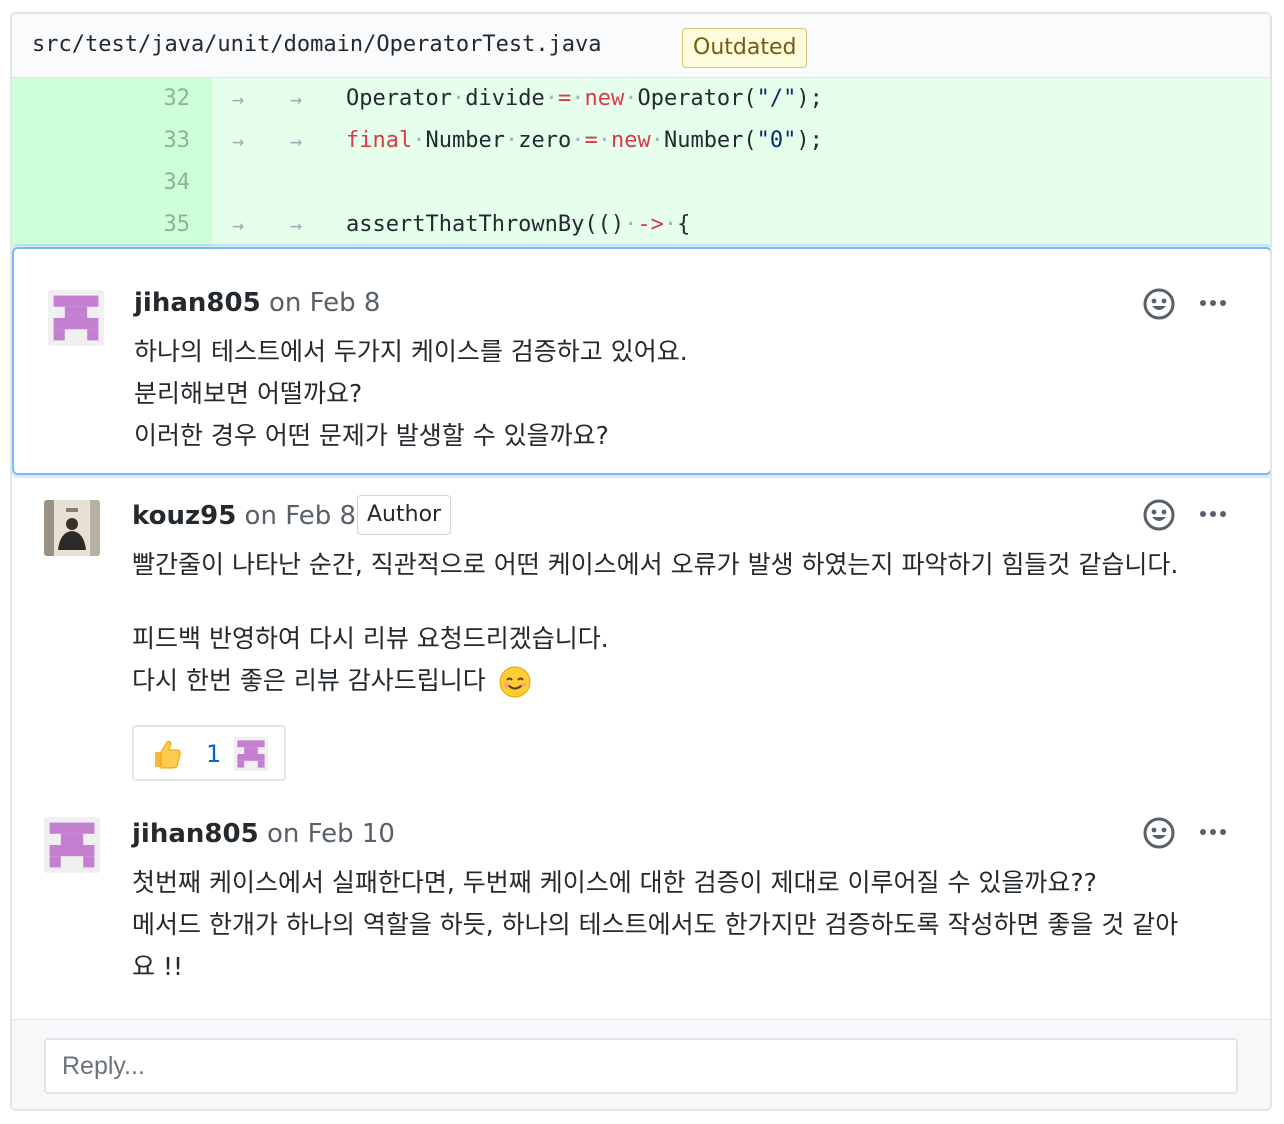 This screenshot has width=1284, height=1124. What do you see at coordinates (745, 48) in the screenshot?
I see `outdated-badge: Outdated` at bounding box center [745, 48].